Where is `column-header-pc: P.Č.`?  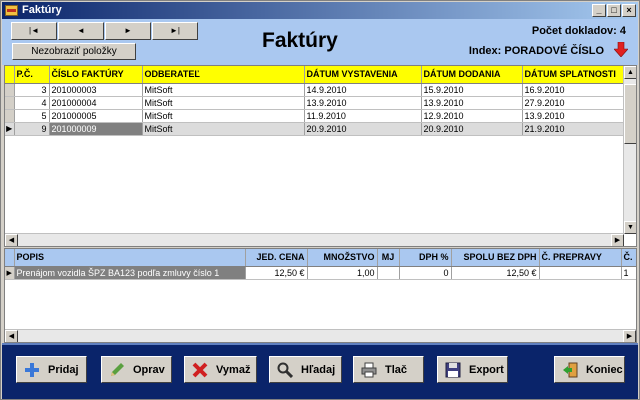 column-header-pc: P.Č. is located at coordinates (32, 75).